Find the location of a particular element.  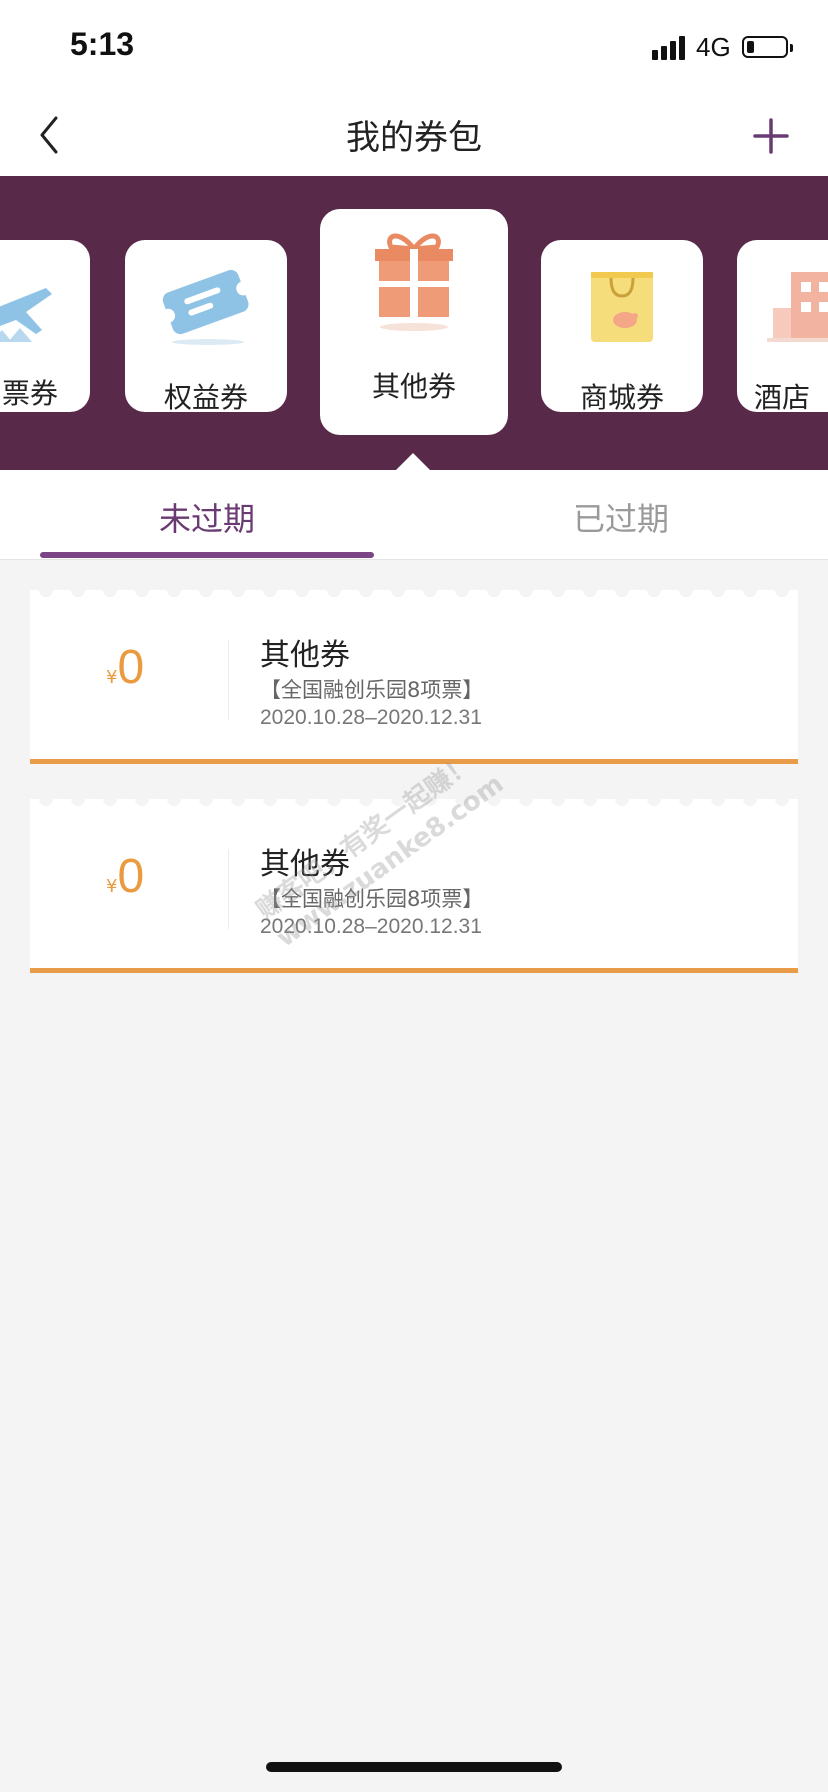

category-card-benefits: 权益券 is located at coordinates (206, 326).